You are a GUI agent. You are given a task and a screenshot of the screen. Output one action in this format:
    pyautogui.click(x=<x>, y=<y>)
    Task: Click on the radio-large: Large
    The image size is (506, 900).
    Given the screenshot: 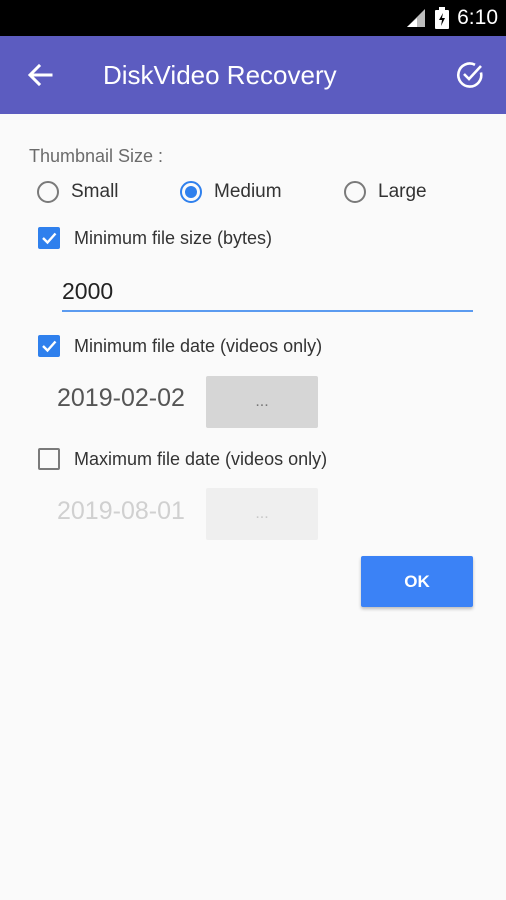 What is the action you would take?
    pyautogui.click(x=385, y=192)
    